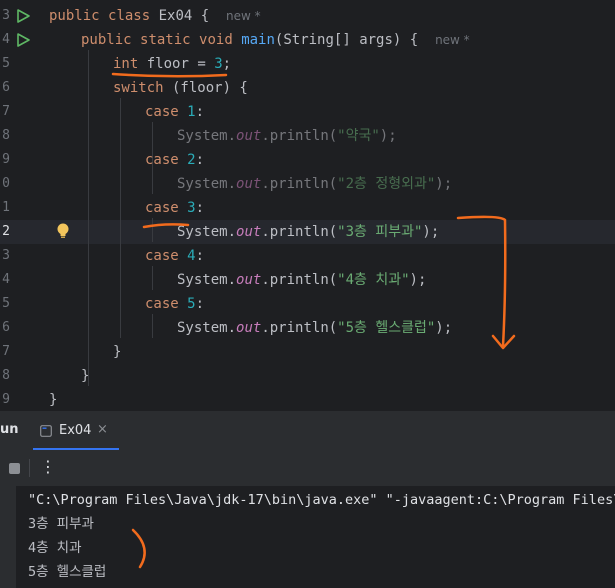 This screenshot has height=588, width=615. Describe the element at coordinates (258, 40) in the screenshot. I see `method-name: main` at that location.